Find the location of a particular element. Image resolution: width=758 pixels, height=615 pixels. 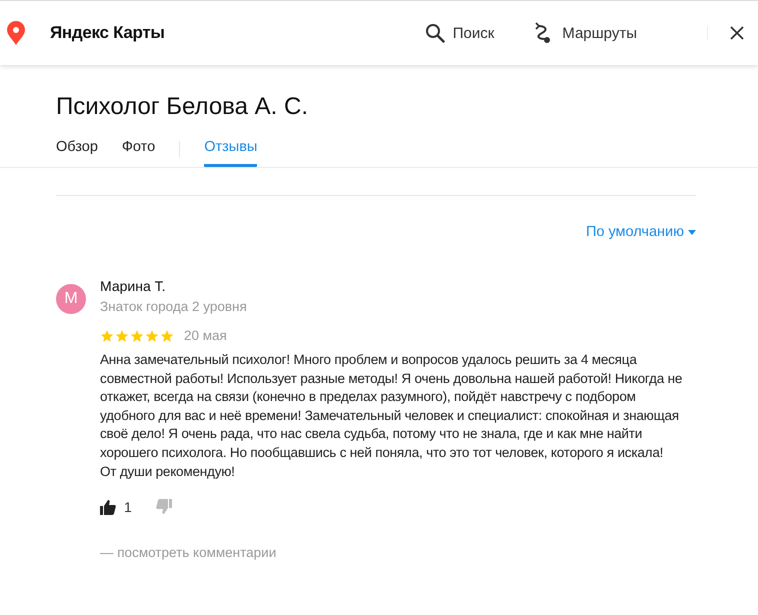

author-level: Знаток города 2 уровня is located at coordinates (174, 306).